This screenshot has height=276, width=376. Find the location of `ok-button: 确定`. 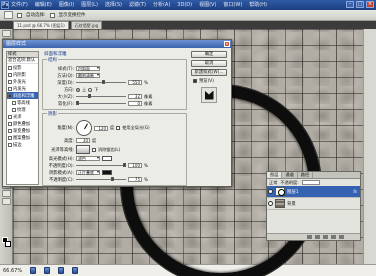

ok-button: 确定 is located at coordinates (209, 54).